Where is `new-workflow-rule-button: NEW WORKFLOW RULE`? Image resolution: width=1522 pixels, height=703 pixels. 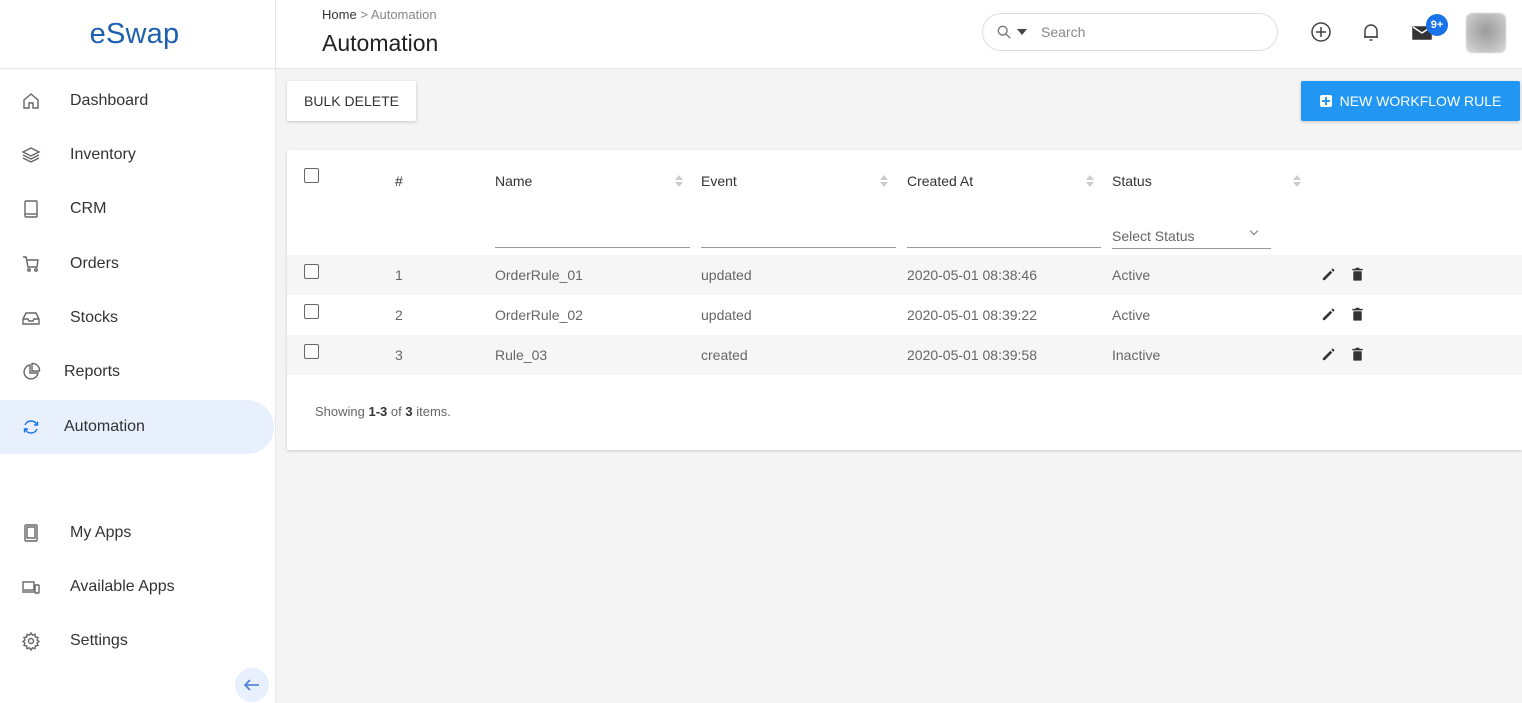 new-workflow-rule-button: NEW WORKFLOW RULE is located at coordinates (1410, 101).